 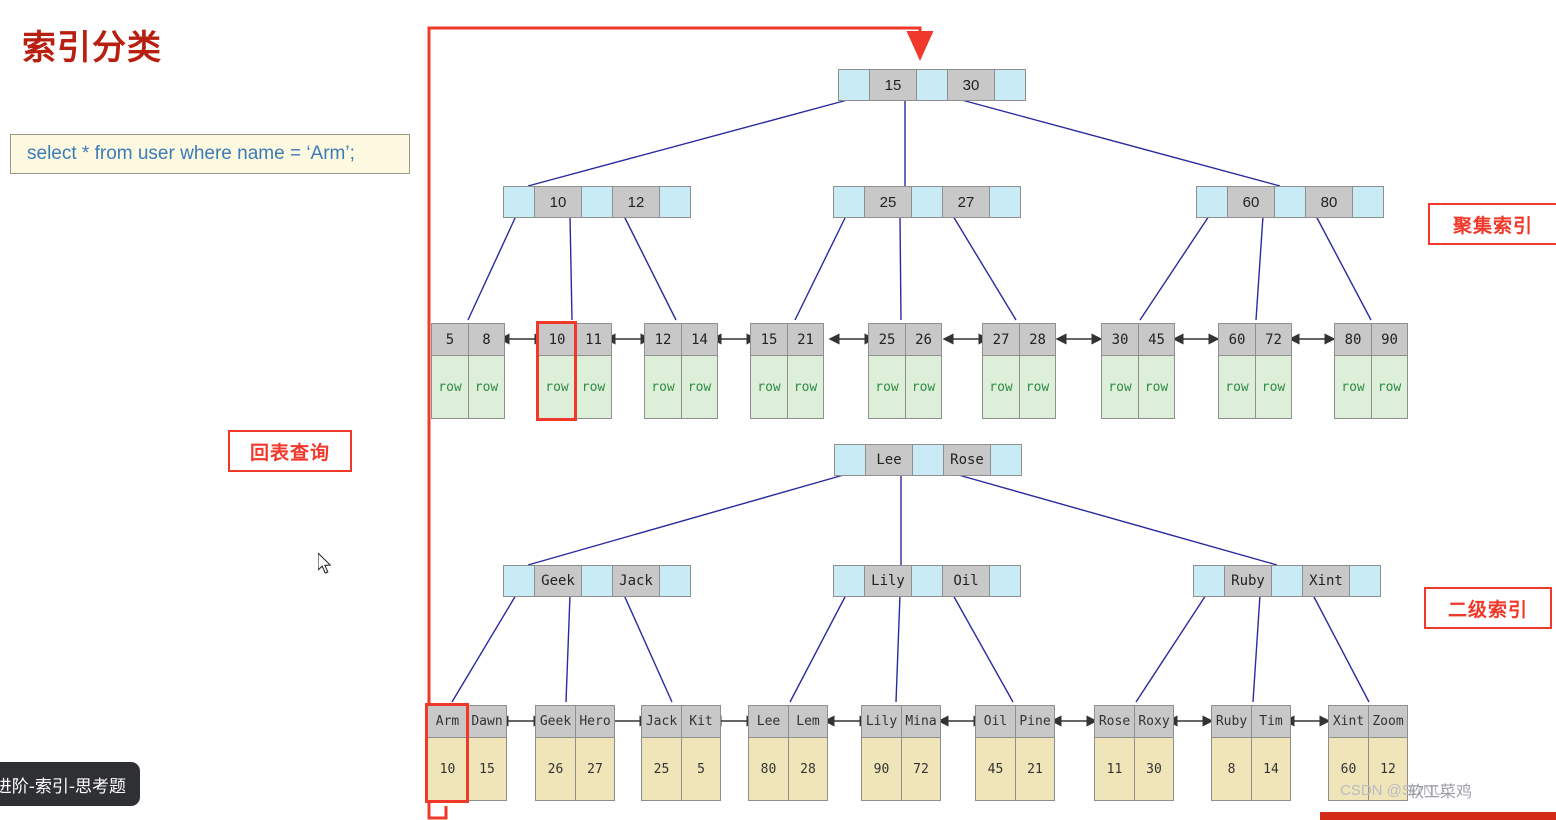 I want to click on leaf-key: Geek, so click(x=555, y=722).